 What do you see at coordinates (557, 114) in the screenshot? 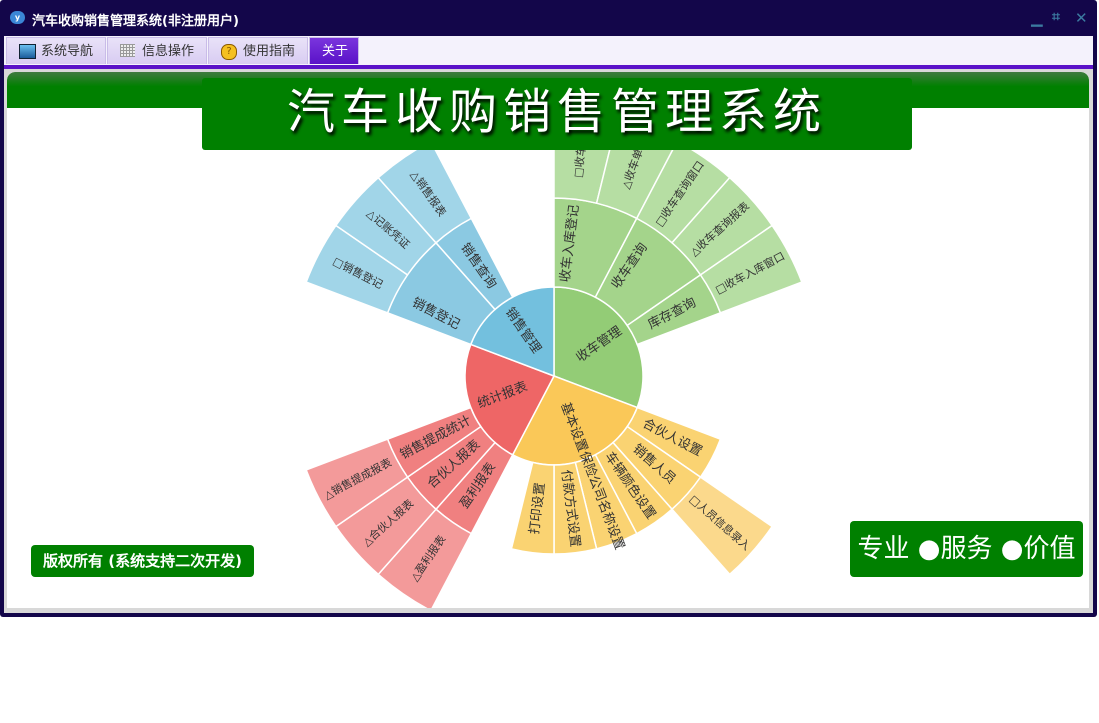
I see `system-title-banner: 汽车收购销售管理系统` at bounding box center [557, 114].